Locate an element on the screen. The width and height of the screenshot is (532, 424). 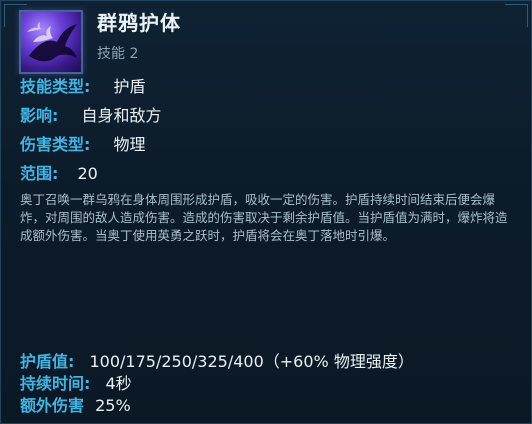
frame-corner-top-right is located at coordinates (516, 15).